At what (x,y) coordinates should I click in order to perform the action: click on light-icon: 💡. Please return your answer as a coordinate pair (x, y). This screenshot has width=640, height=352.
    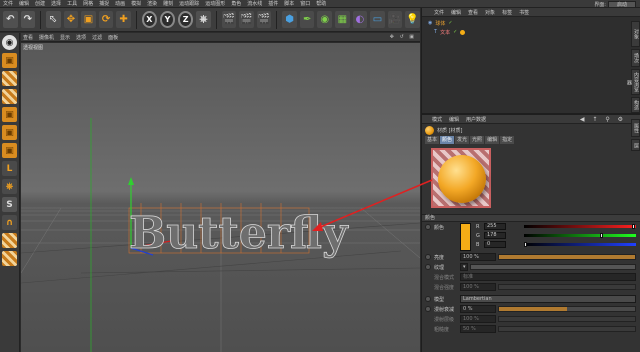
    Looking at the image, I should click on (412, 19).